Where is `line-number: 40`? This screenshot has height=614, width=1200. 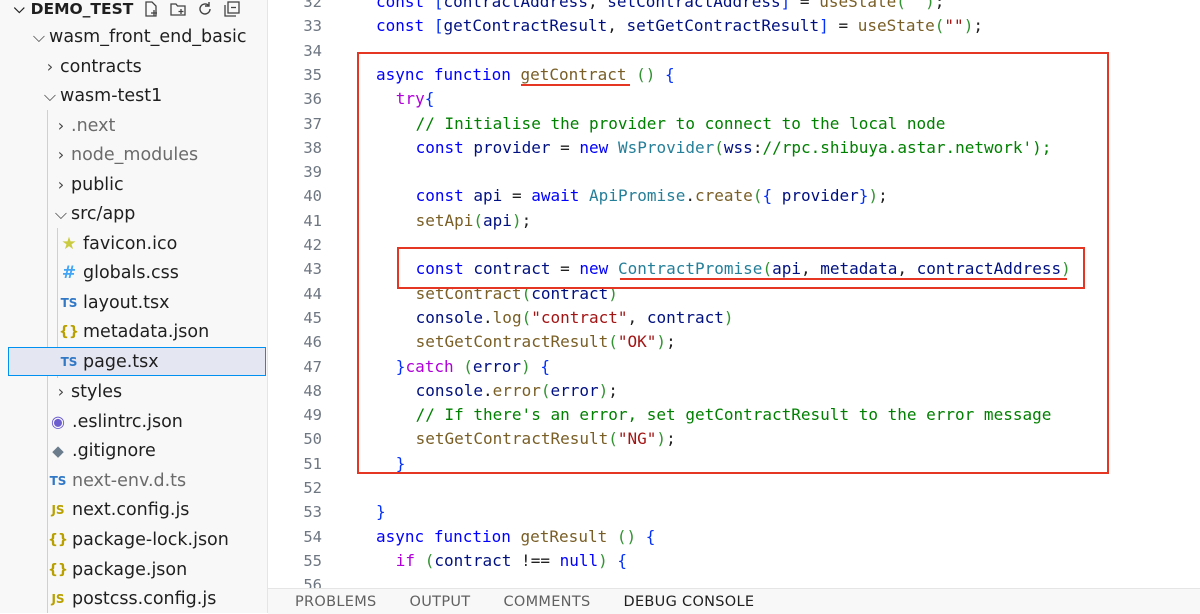 line-number: 40 is located at coordinates (312, 196).